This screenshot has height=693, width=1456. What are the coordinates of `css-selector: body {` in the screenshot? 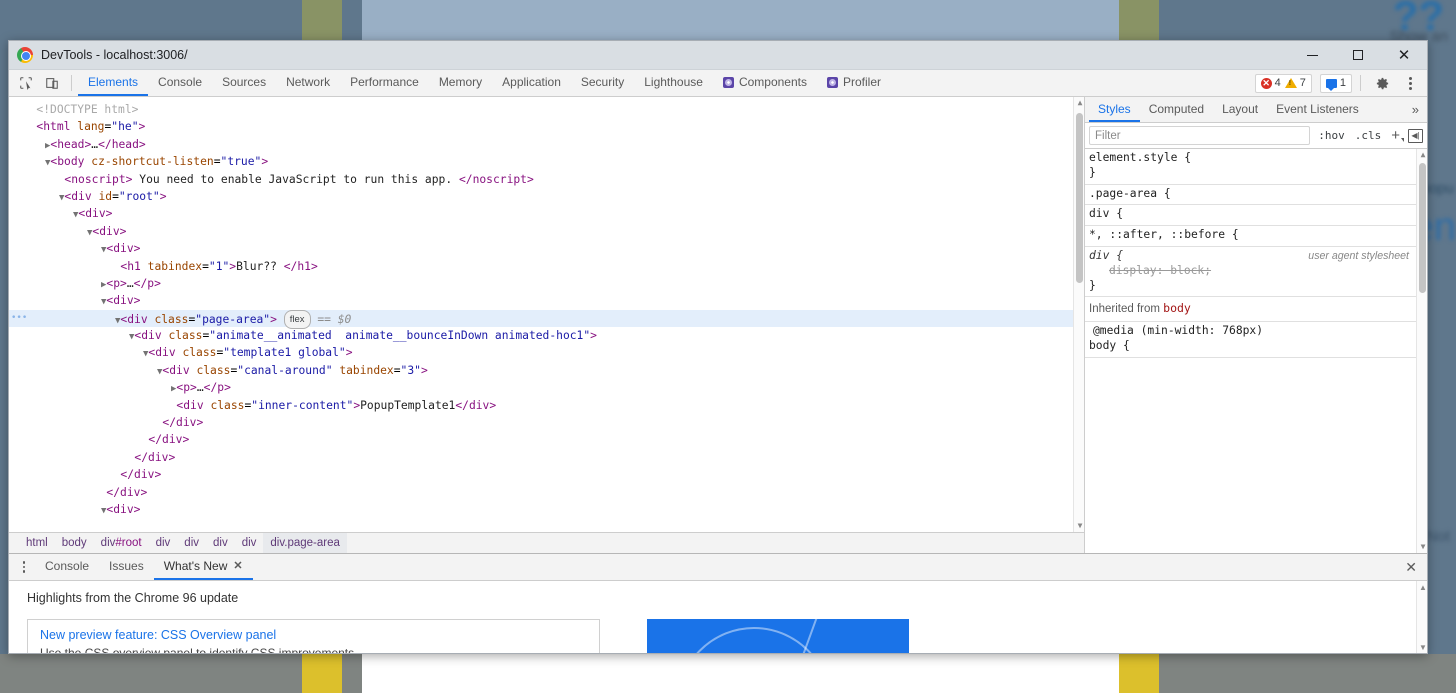 It's located at (1109, 346).